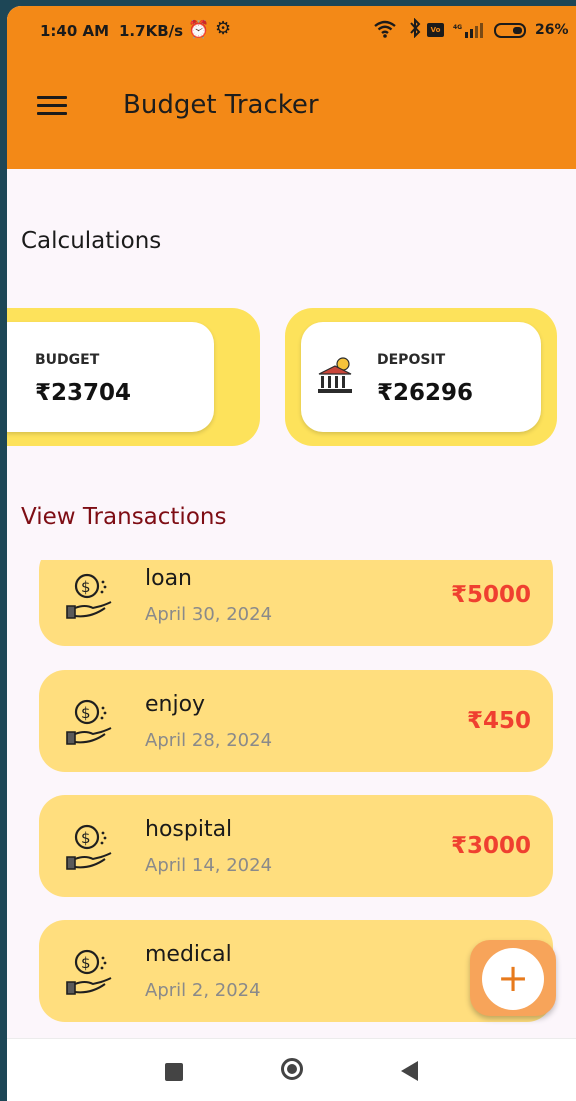  I want to click on transaction-name: loan, so click(168, 578).